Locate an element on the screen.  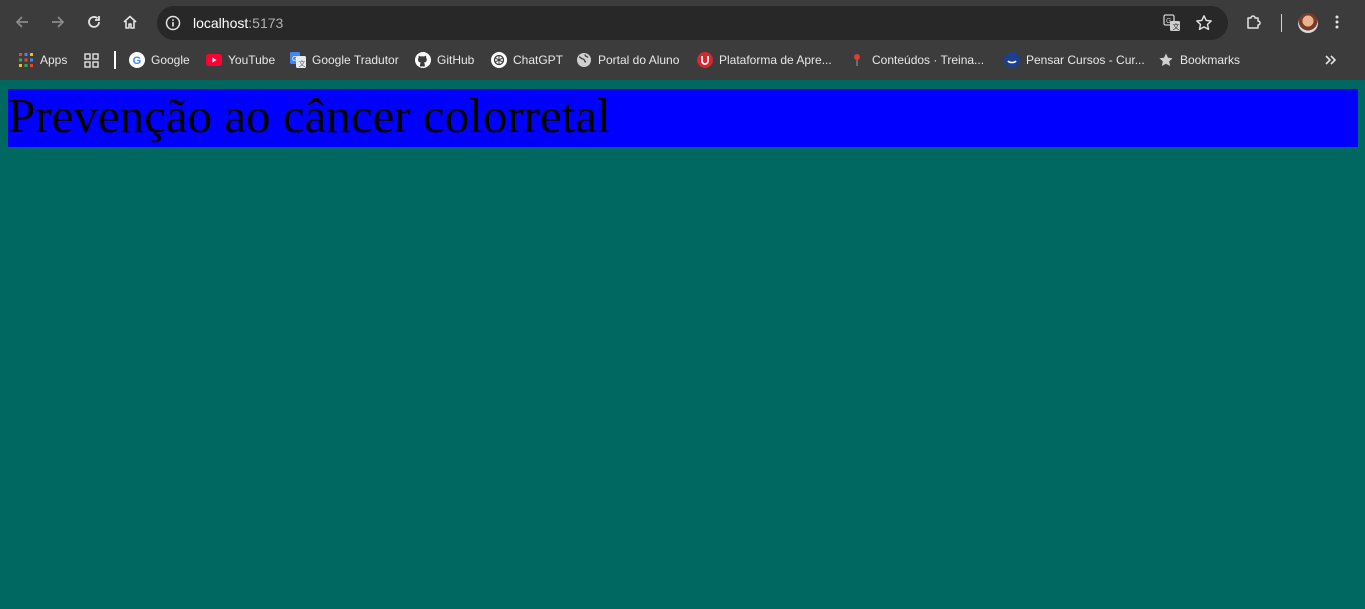
chevron-double-right-icon is located at coordinates (1330, 60).